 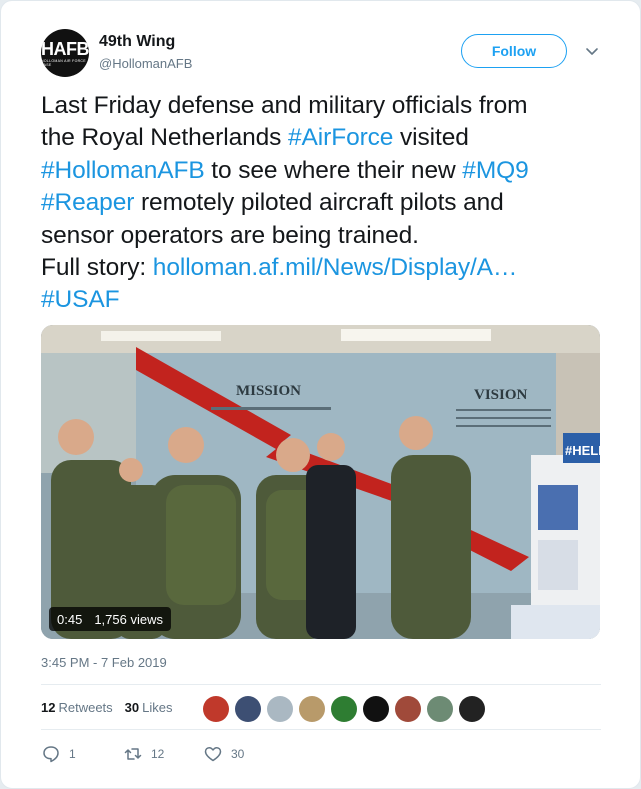 I want to click on tweet-line: the Royal Netherlands #AirForce visited, so click(x=326, y=138).